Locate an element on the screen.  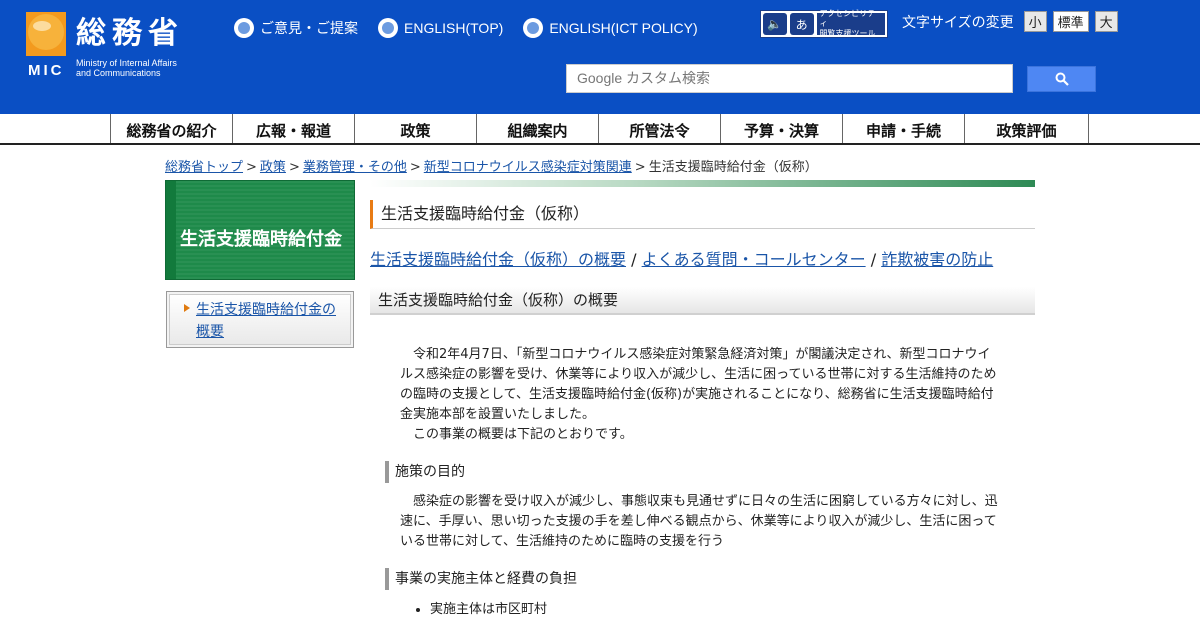
breadcrumb-current: 生活支援臨時給付金（仮称） is located at coordinates (733, 167).